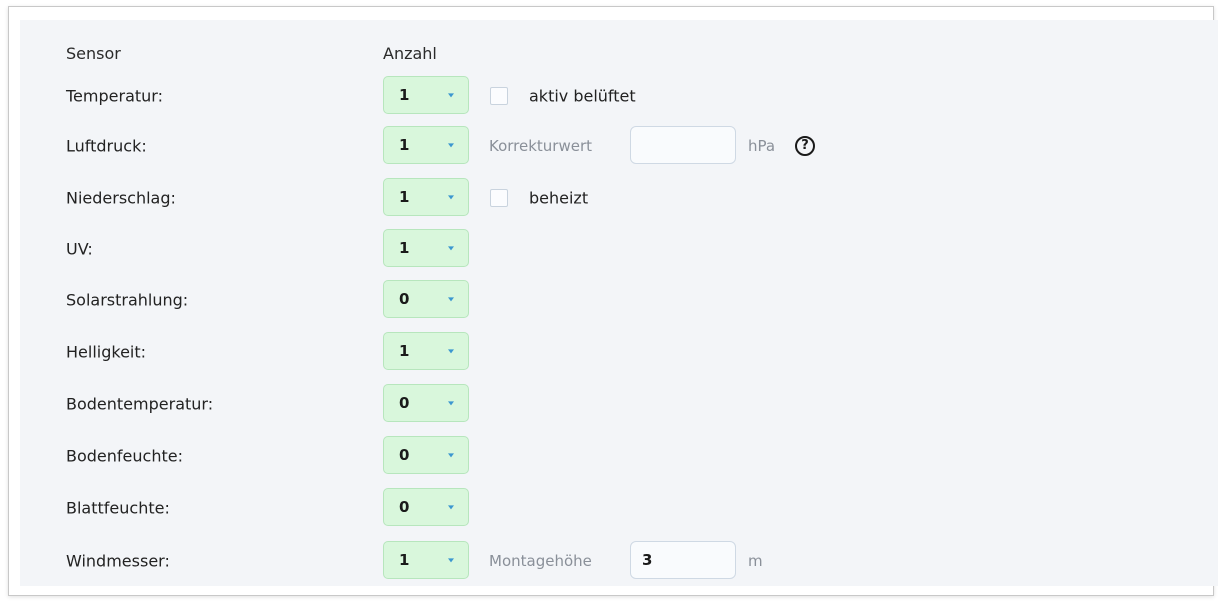 The width and height of the screenshot is (1224, 603). I want to click on label-bodenfeuchte: Bodenfeuchte:, so click(124, 456).